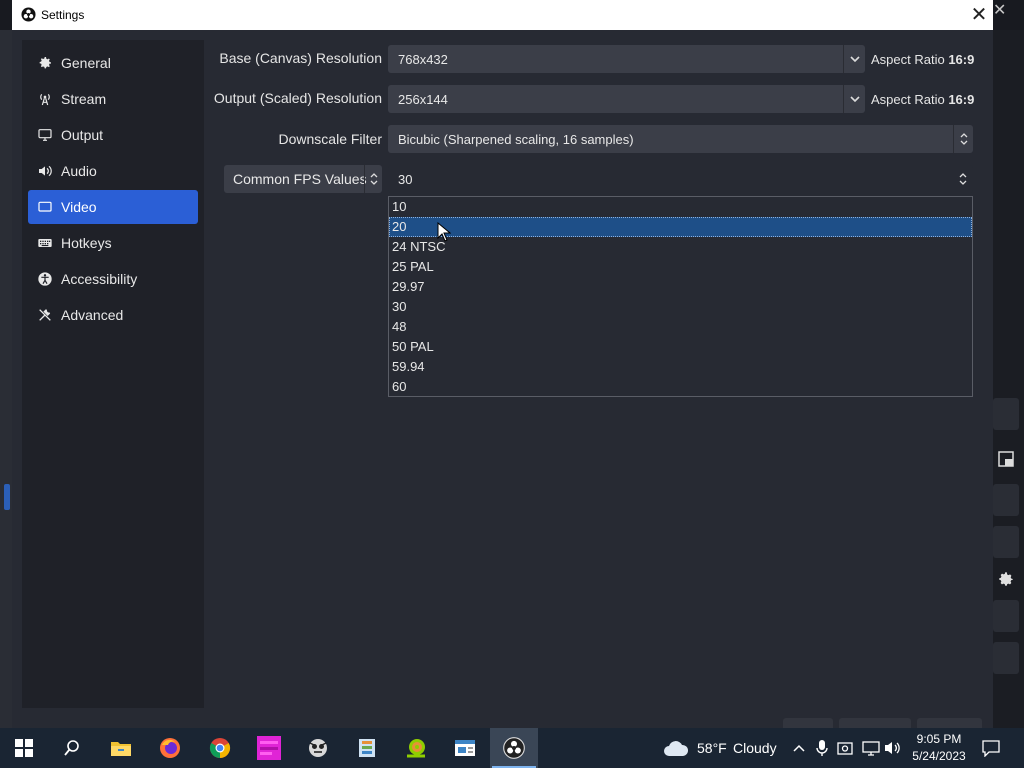 The image size is (1024, 768). Describe the element at coordinates (923, 99) in the screenshot. I see `output-aspect-ratio: Aspect Ratio 16:9` at that location.